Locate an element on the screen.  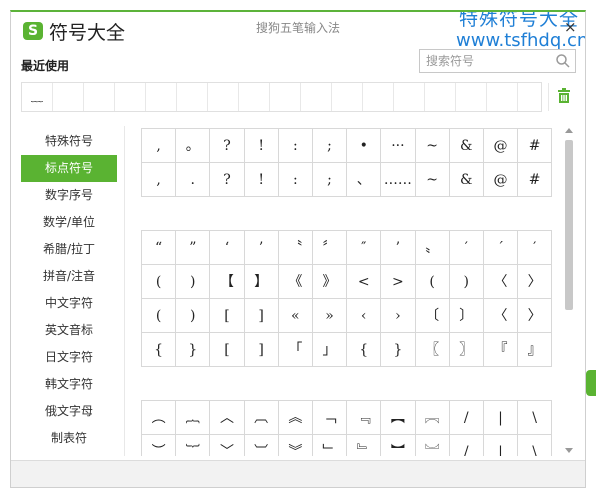
symbol-cell: ︵ is located at coordinates (159, 418).